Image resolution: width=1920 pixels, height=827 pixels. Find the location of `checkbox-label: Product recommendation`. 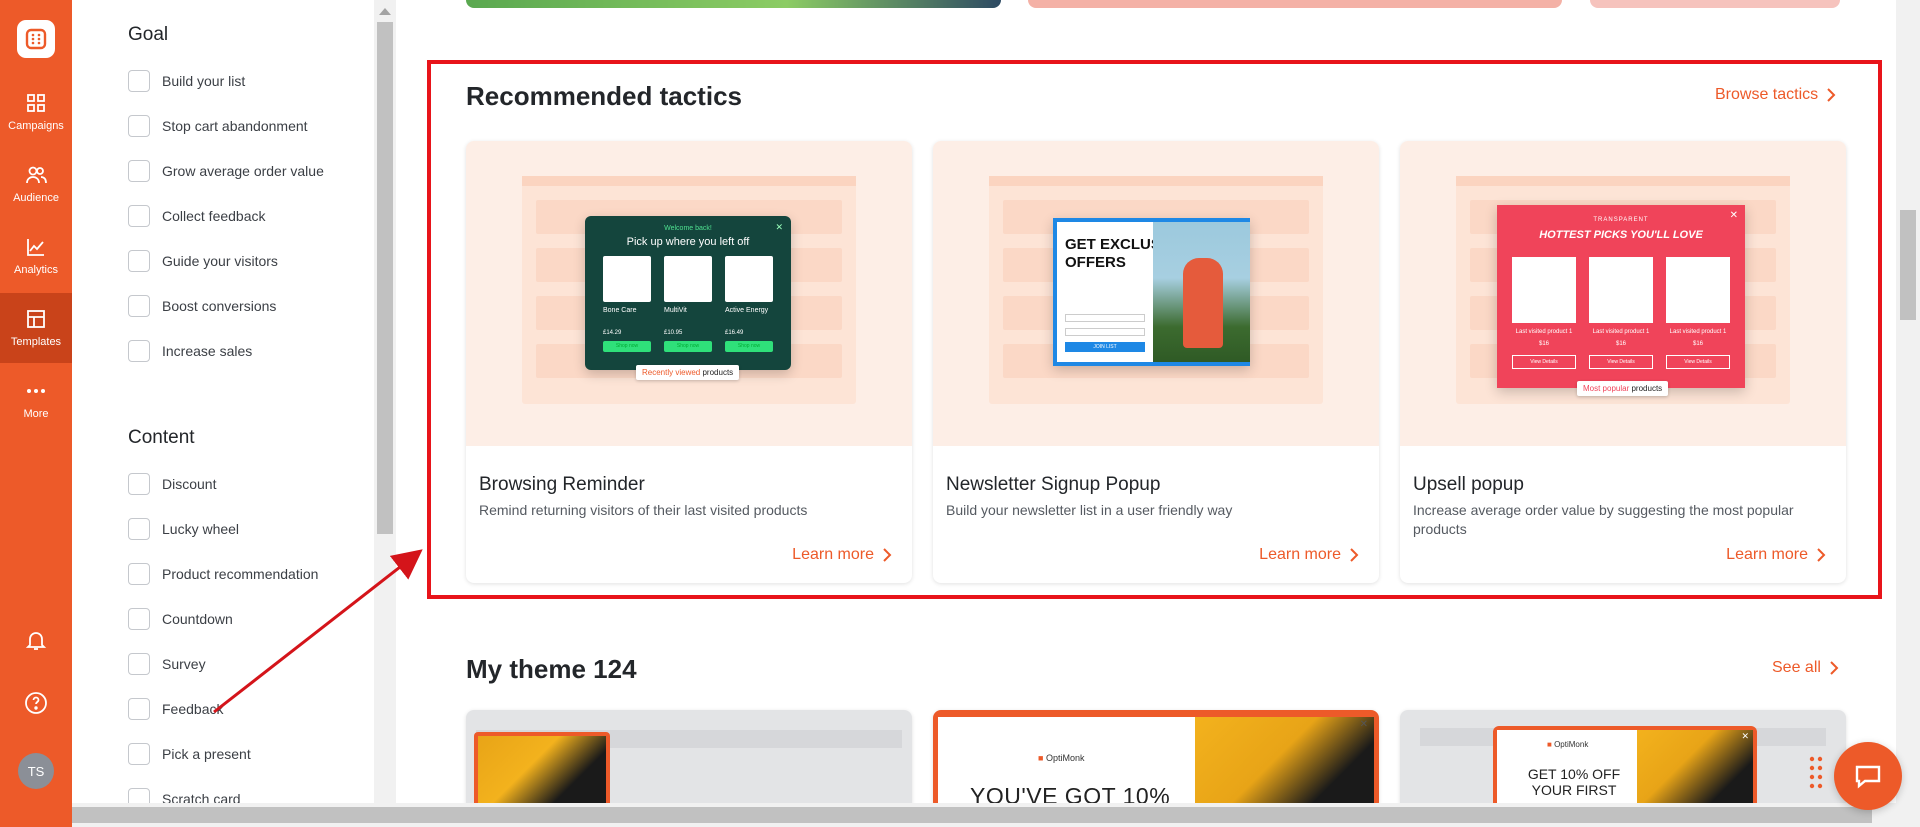

checkbox-label: Product recommendation is located at coordinates (240, 574).